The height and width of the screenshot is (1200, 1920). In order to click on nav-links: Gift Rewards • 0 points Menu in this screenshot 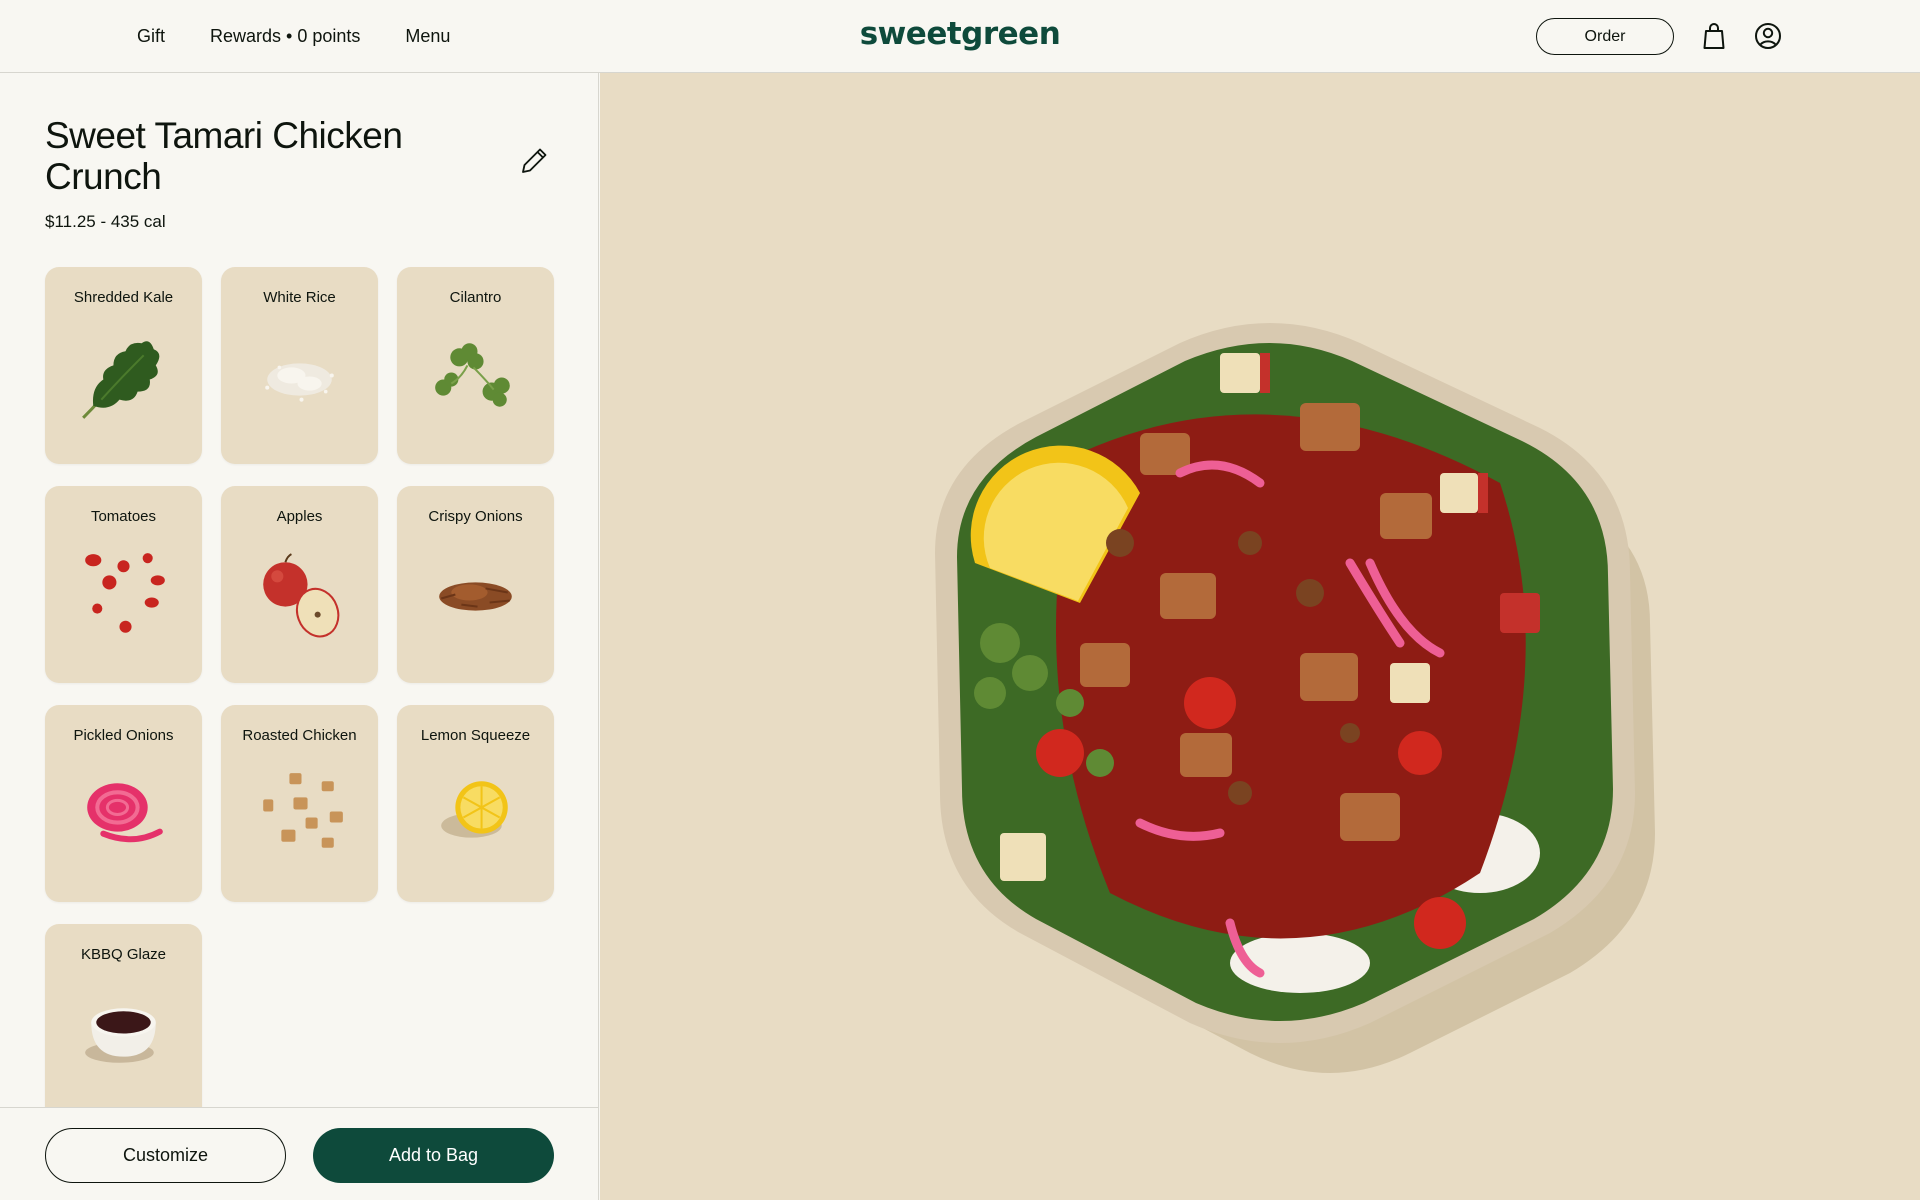, I will do `click(316, 36)`.